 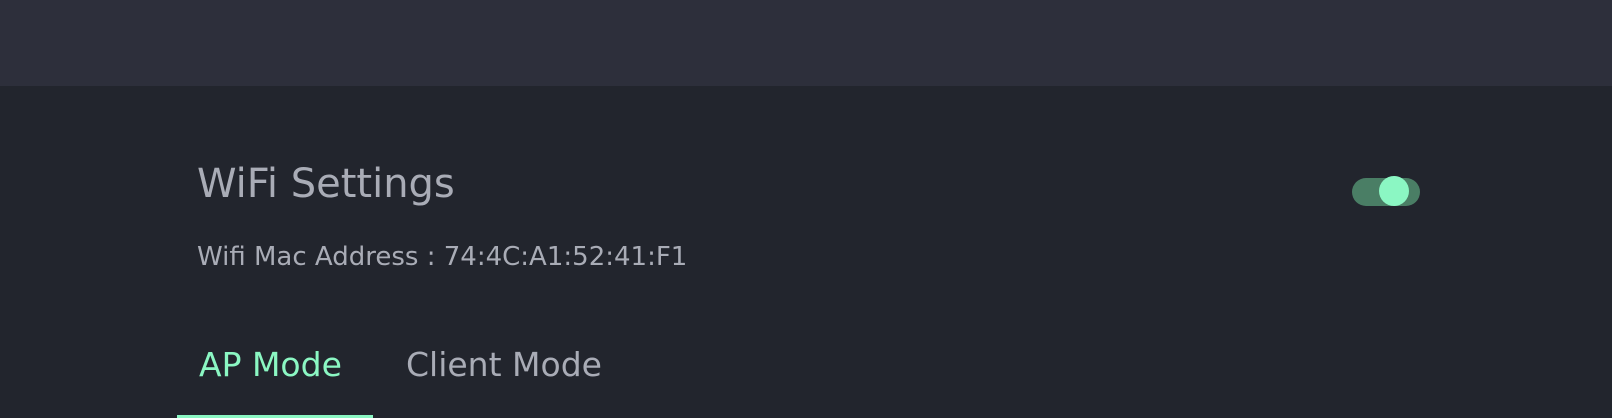 I want to click on toggle-knob, so click(x=1394, y=191).